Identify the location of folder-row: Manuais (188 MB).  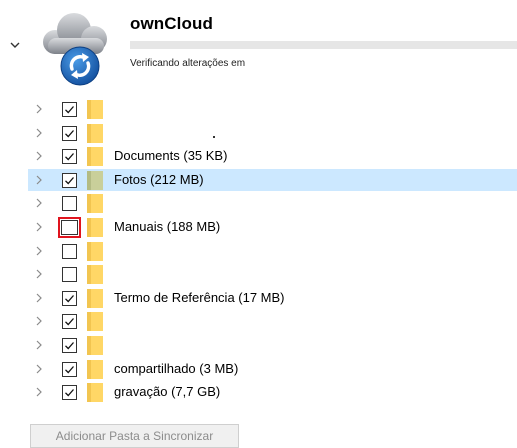
(272, 227).